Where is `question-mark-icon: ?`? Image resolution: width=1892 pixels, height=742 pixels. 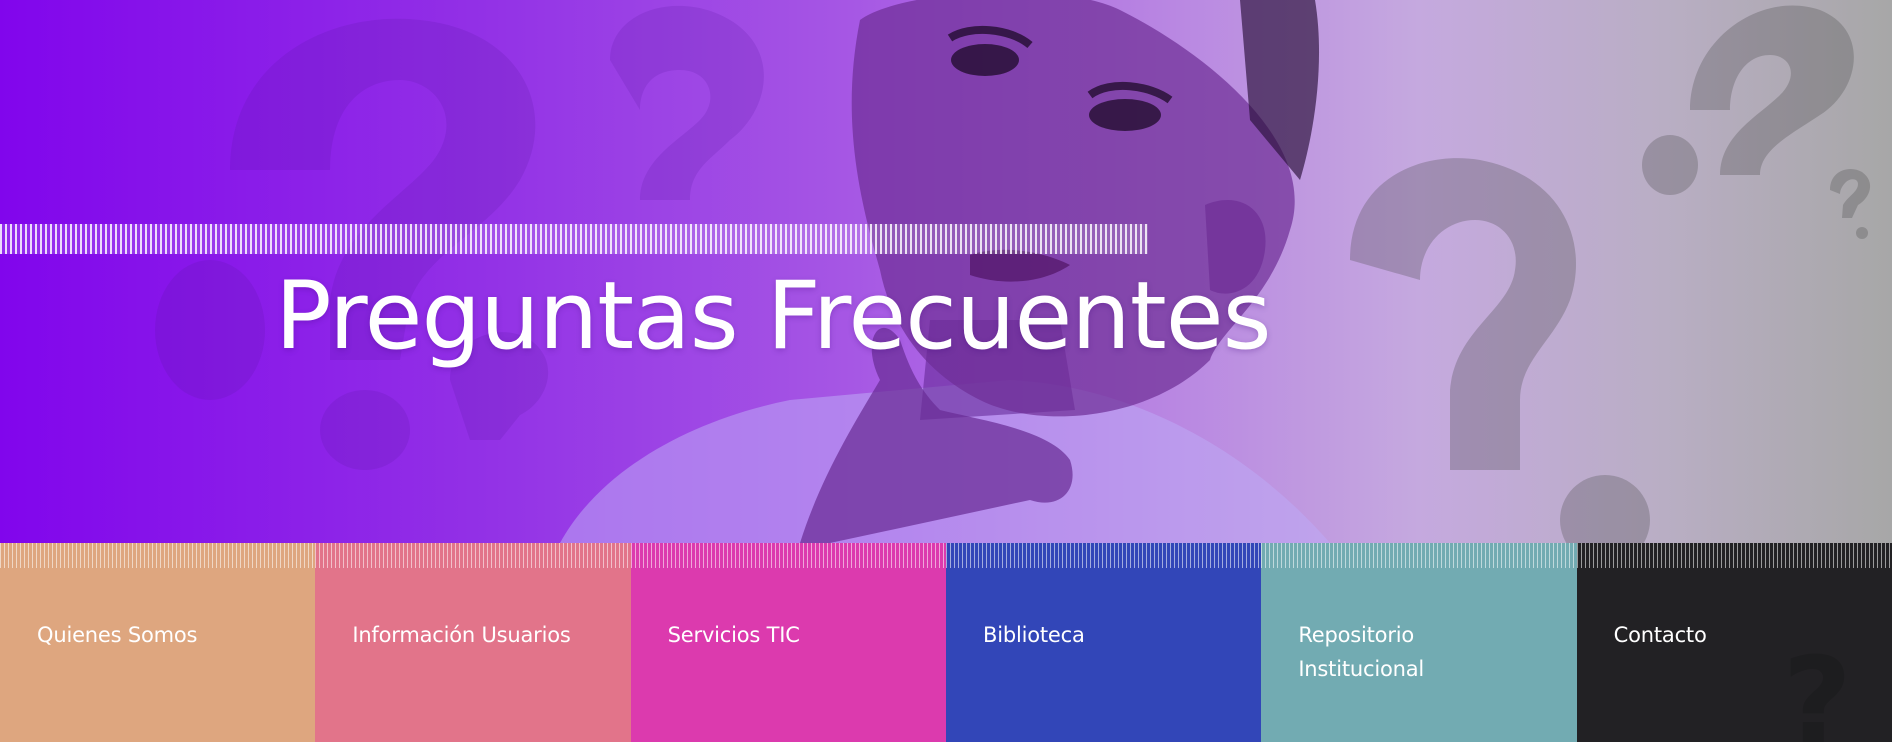 question-mark-icon: ? is located at coordinates (1817, 687).